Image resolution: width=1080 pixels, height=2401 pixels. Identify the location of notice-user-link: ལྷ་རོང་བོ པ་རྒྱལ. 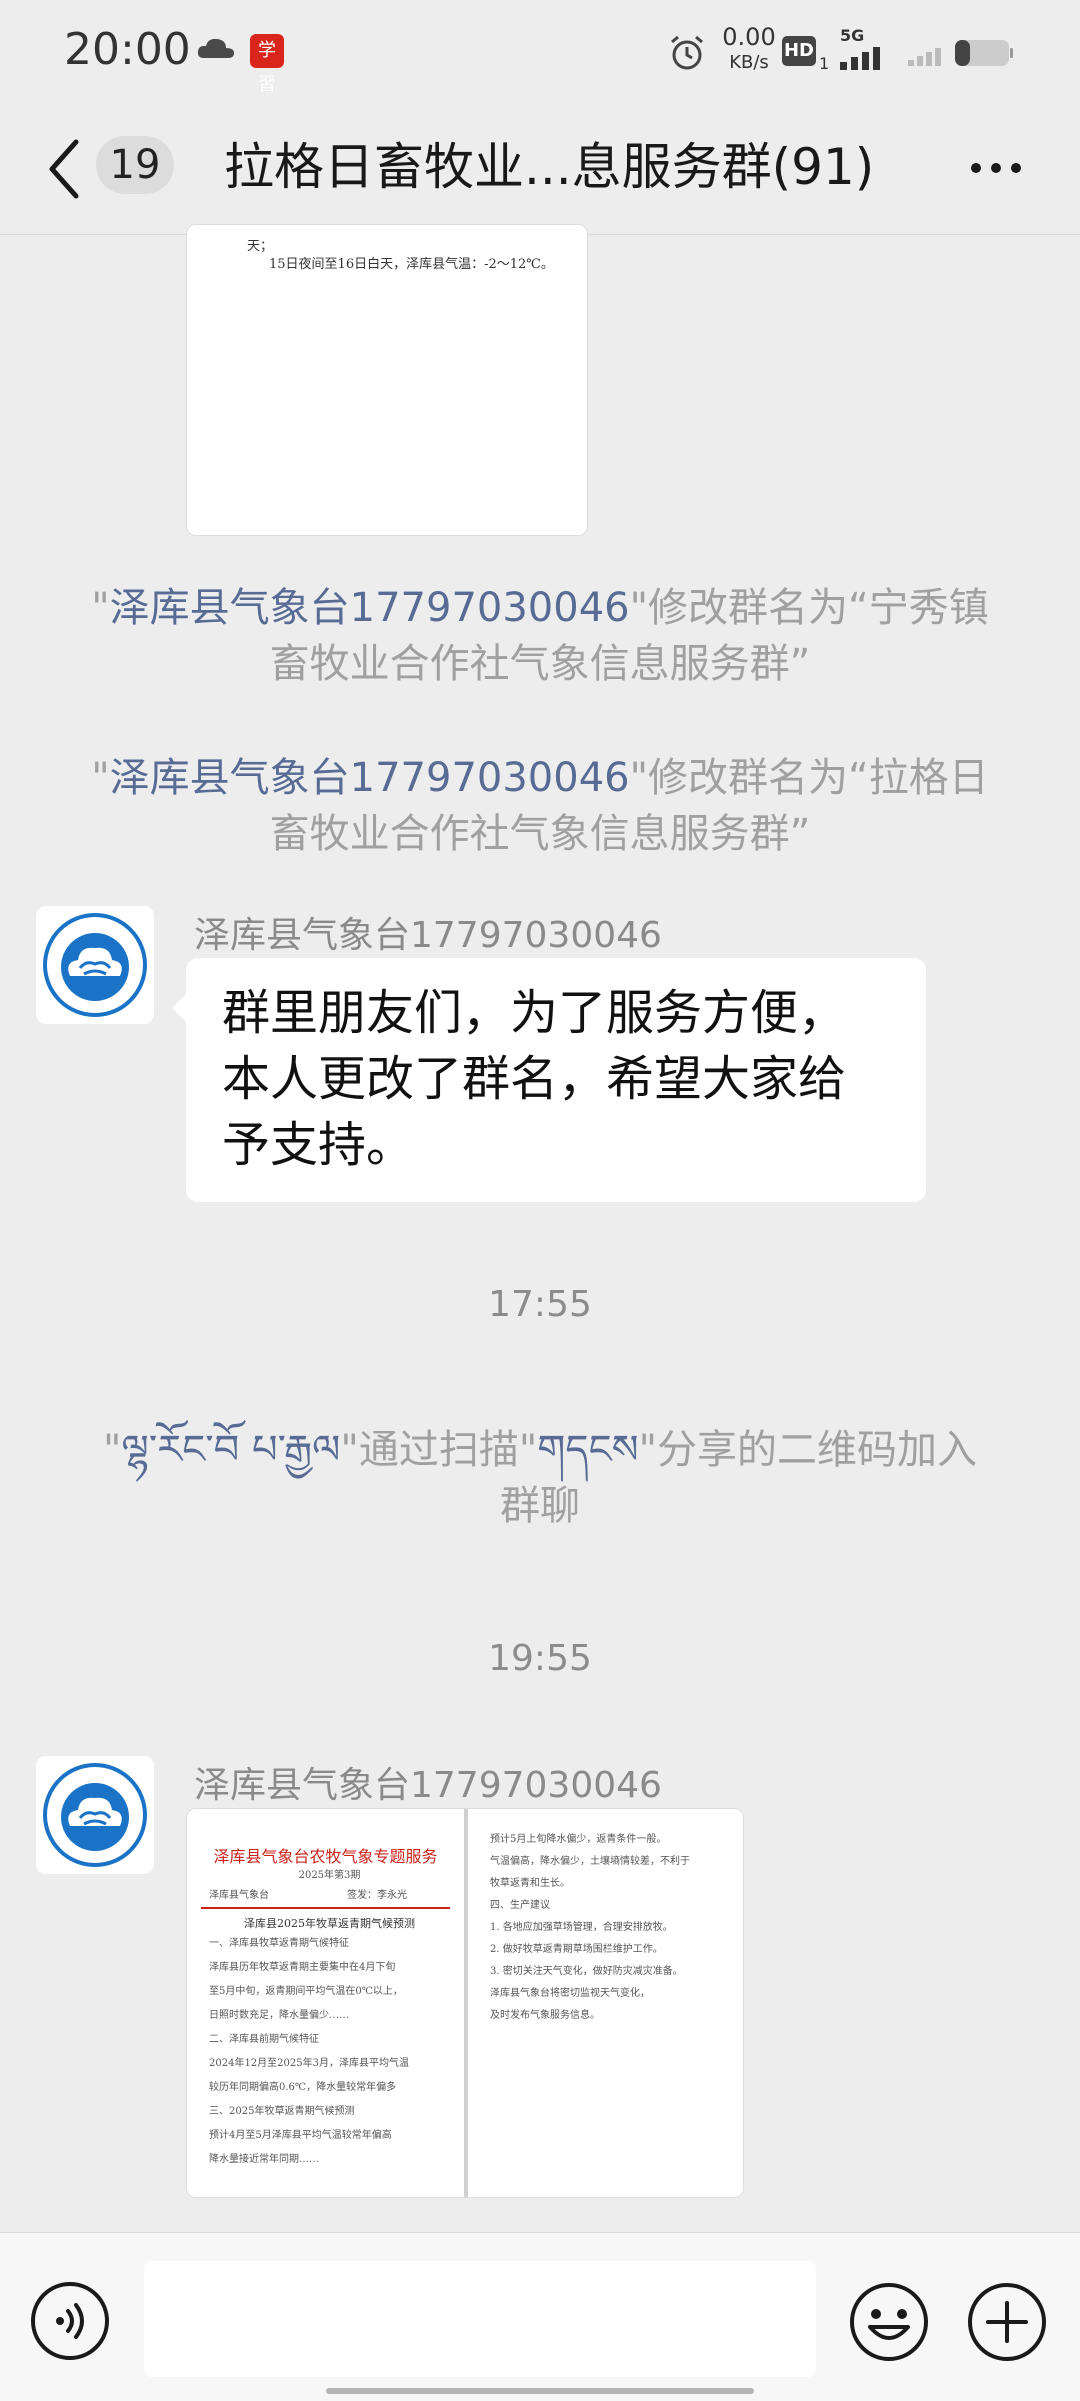
(230, 1450).